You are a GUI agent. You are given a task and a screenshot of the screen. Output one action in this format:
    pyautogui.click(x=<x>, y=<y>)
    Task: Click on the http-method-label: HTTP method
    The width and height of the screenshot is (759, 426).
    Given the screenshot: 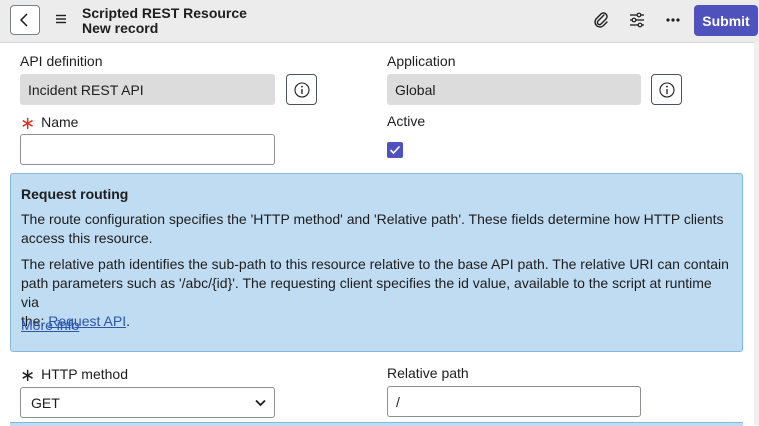 What is the action you would take?
    pyautogui.click(x=84, y=374)
    